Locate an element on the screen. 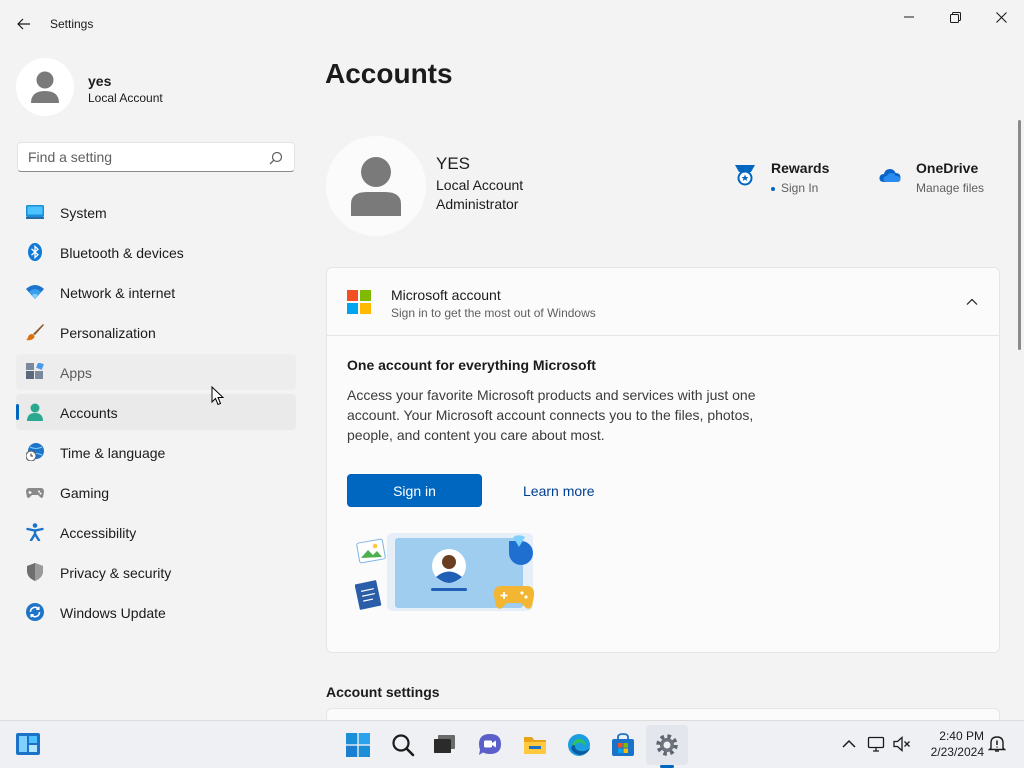  widgets-icon is located at coordinates (28, 744).